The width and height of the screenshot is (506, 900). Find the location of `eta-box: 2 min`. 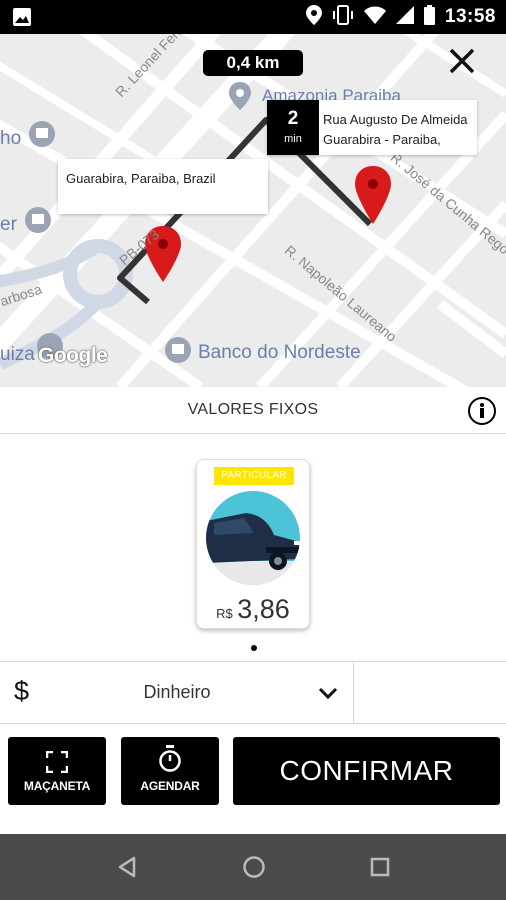

eta-box: 2 min is located at coordinates (293, 127).